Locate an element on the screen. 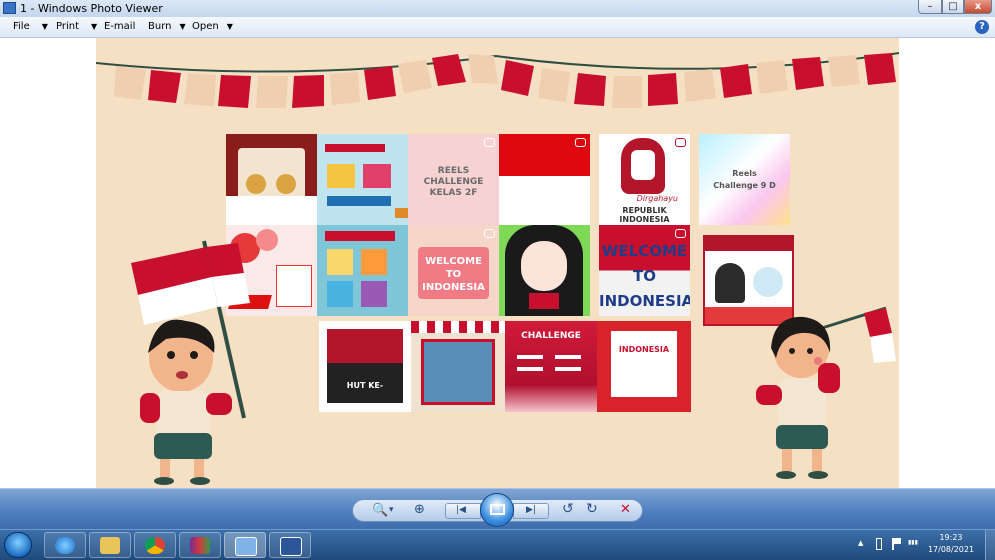  zoom-dropdown-icon: ▾ is located at coordinates (391, 510).